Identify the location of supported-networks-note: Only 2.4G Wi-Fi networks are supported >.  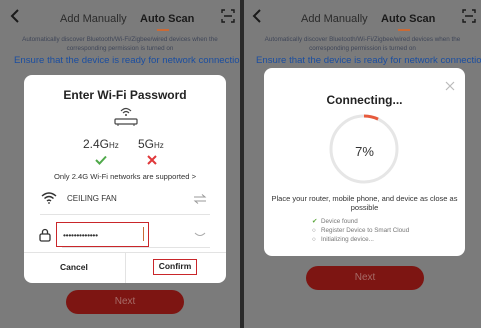
(125, 176).